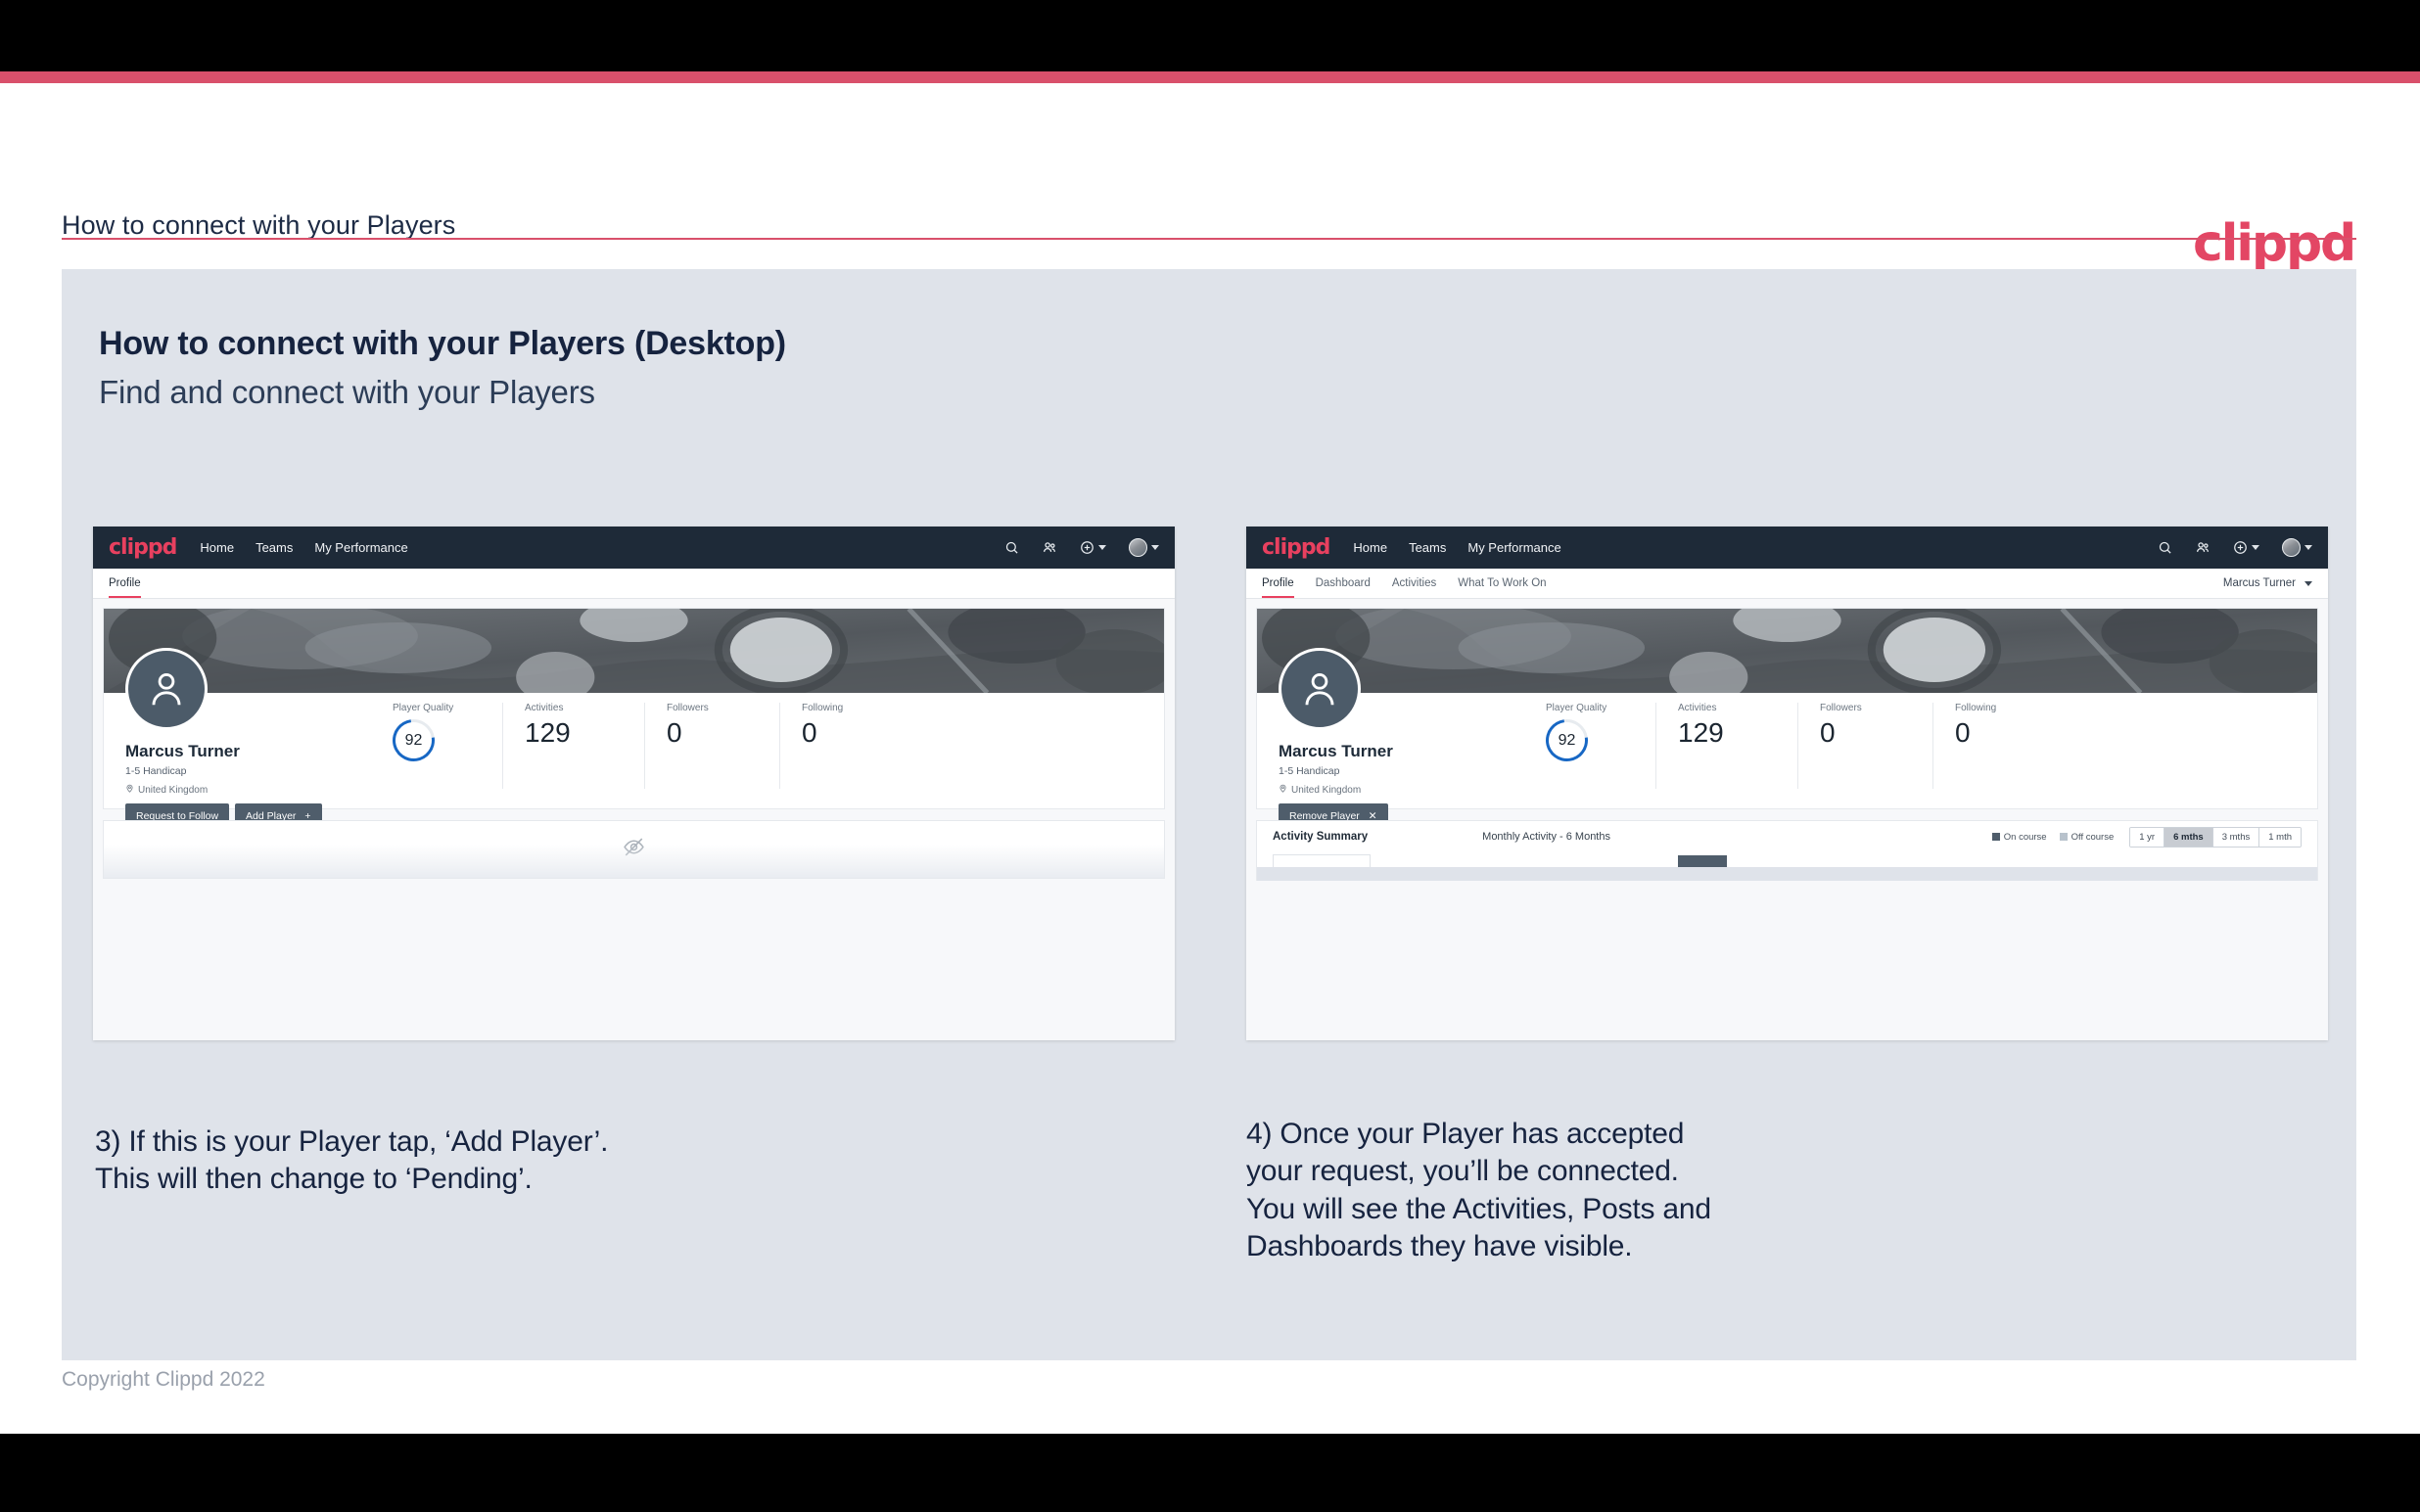 Image resolution: width=2420 pixels, height=1512 pixels. I want to click on header-title: How to connect with your Players, so click(259, 225).